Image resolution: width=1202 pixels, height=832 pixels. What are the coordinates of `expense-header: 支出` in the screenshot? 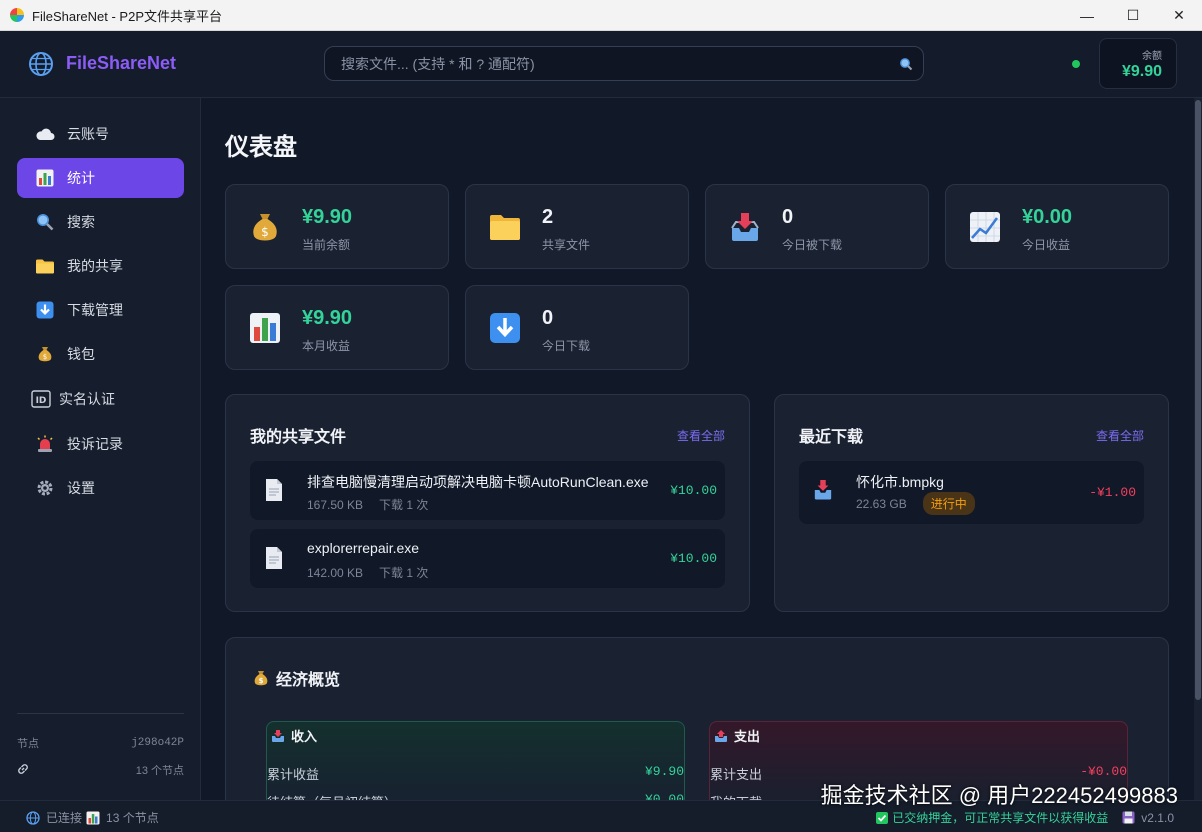 It's located at (737, 735).